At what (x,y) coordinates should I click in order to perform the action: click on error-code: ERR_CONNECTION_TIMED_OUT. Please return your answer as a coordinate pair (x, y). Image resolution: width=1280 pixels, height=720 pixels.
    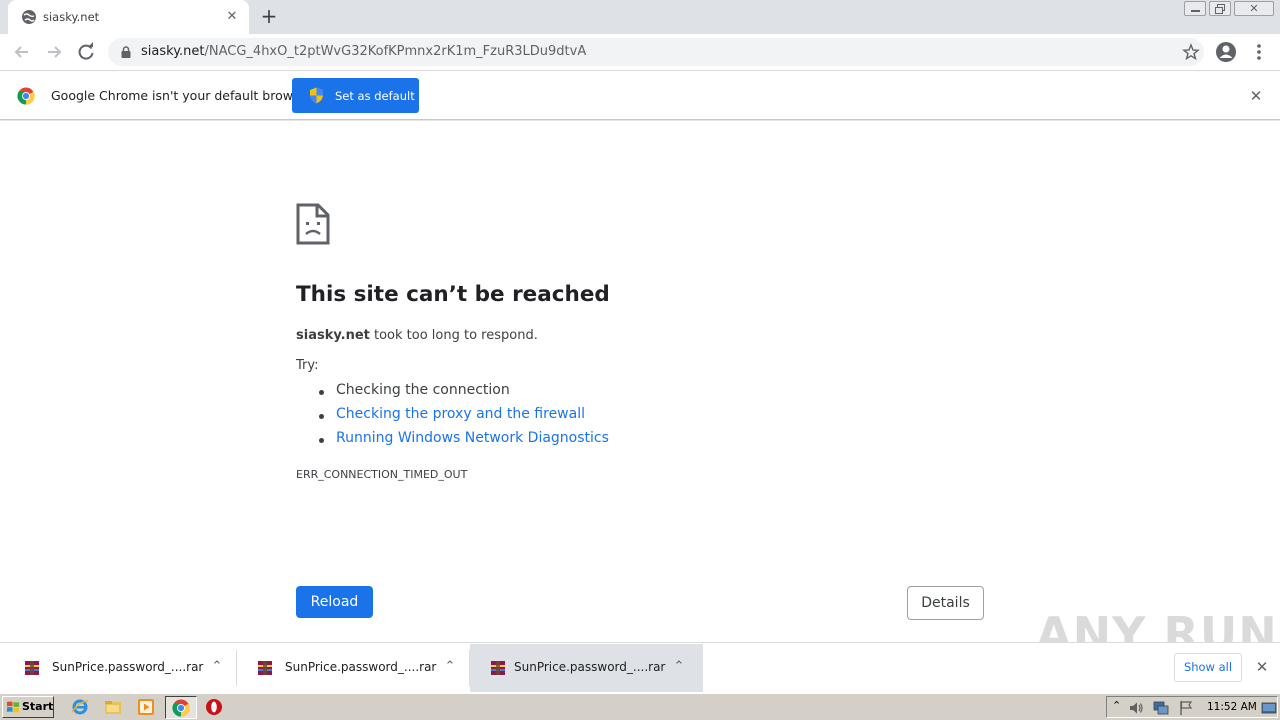
    Looking at the image, I should click on (382, 474).